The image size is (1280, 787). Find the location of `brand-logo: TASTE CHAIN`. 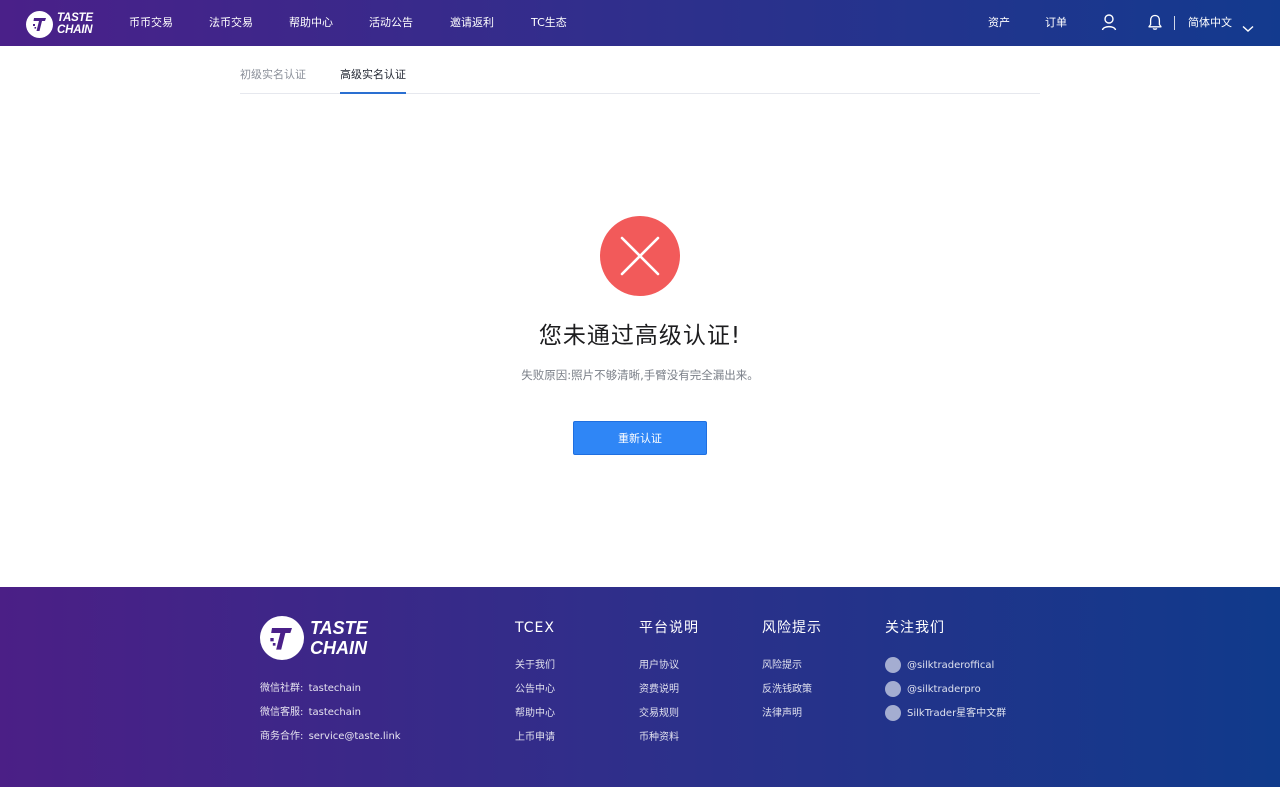

brand-logo: TASTE CHAIN is located at coordinates (59, 24).